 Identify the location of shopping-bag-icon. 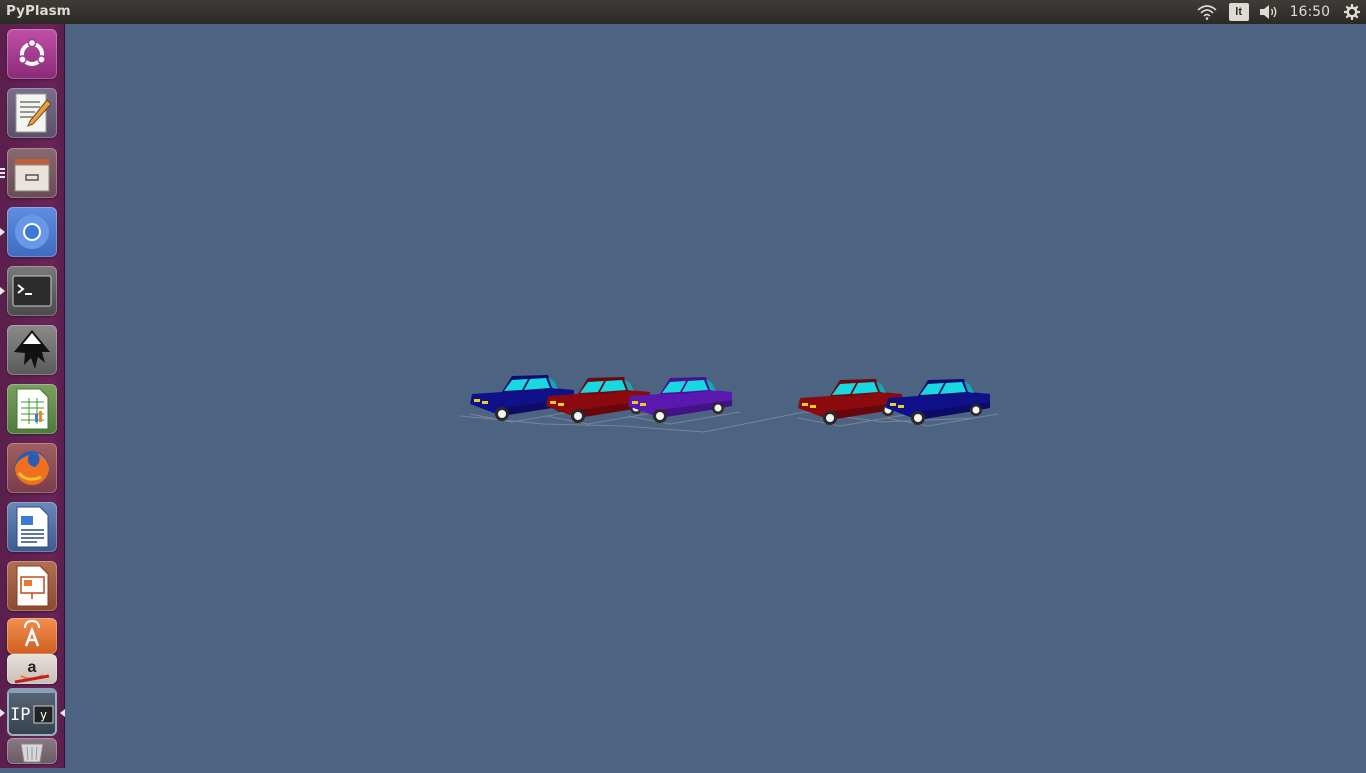
(32, 633).